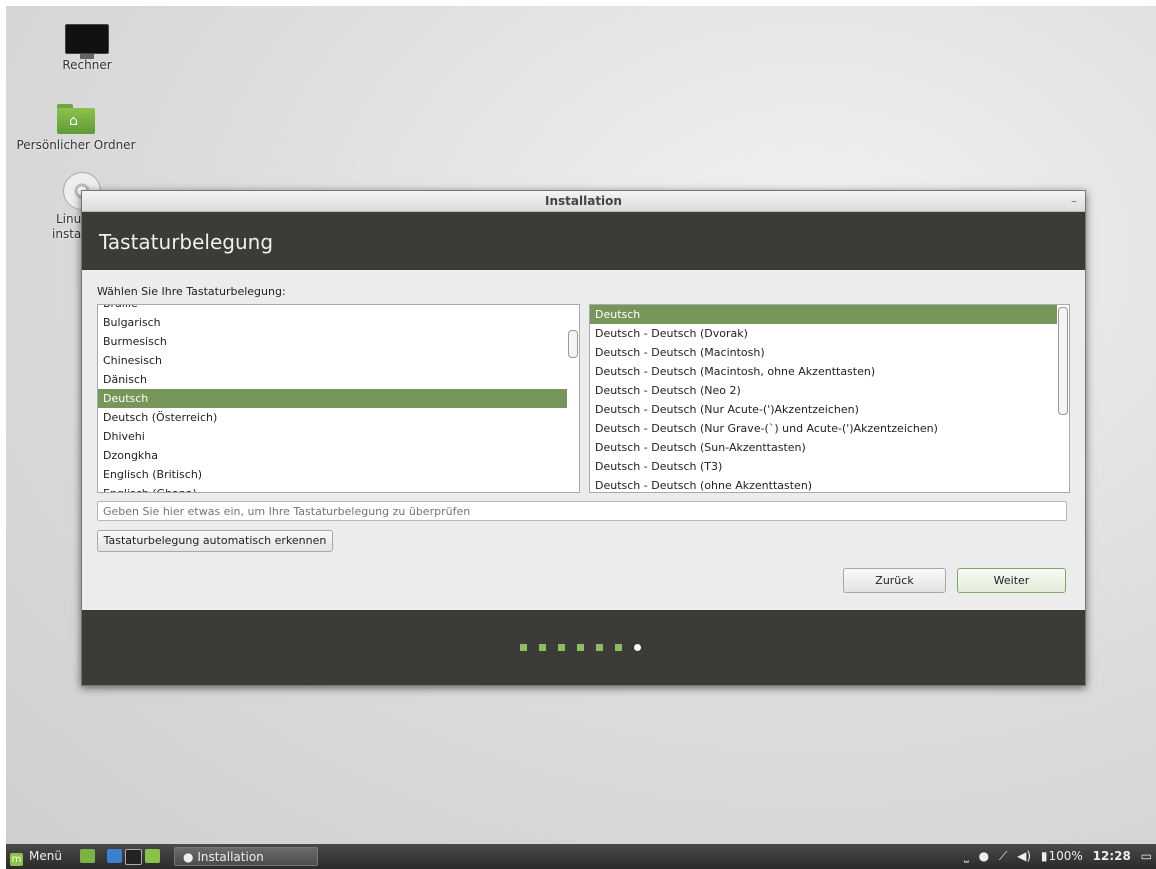 This screenshot has width=1156, height=869. I want to click on variant-item: Deutsch - Deutsch (Macintosh), so click(823, 352).